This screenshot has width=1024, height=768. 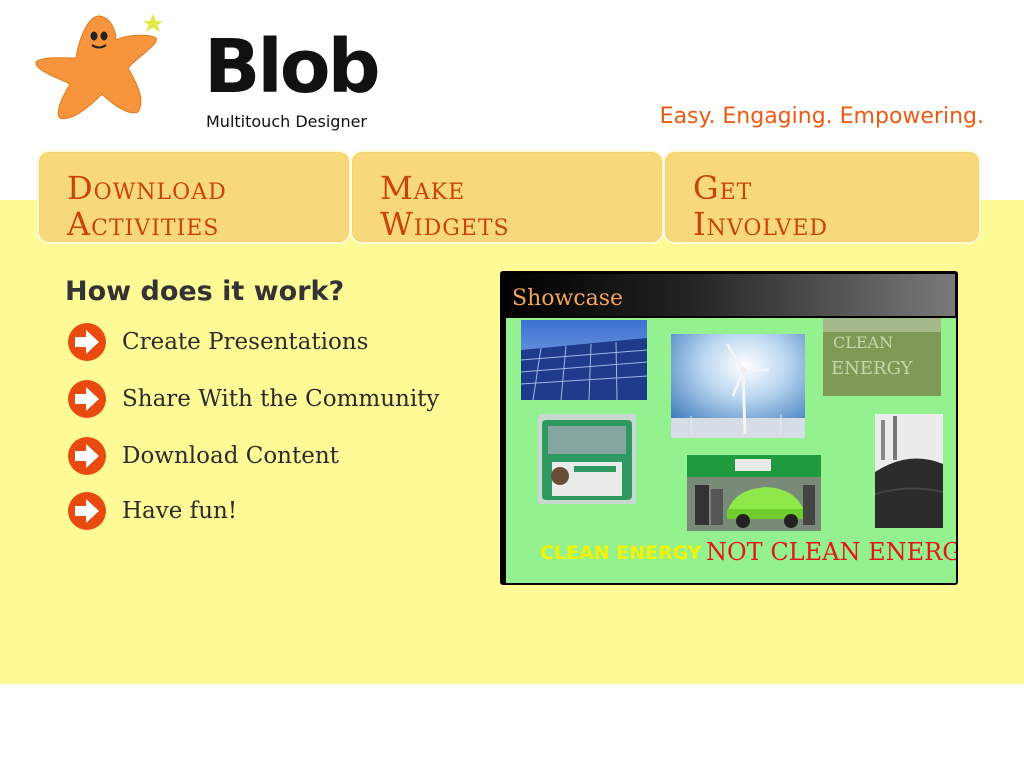 What do you see at coordinates (99, 67) in the screenshot?
I see `blob-mascot-icon` at bounding box center [99, 67].